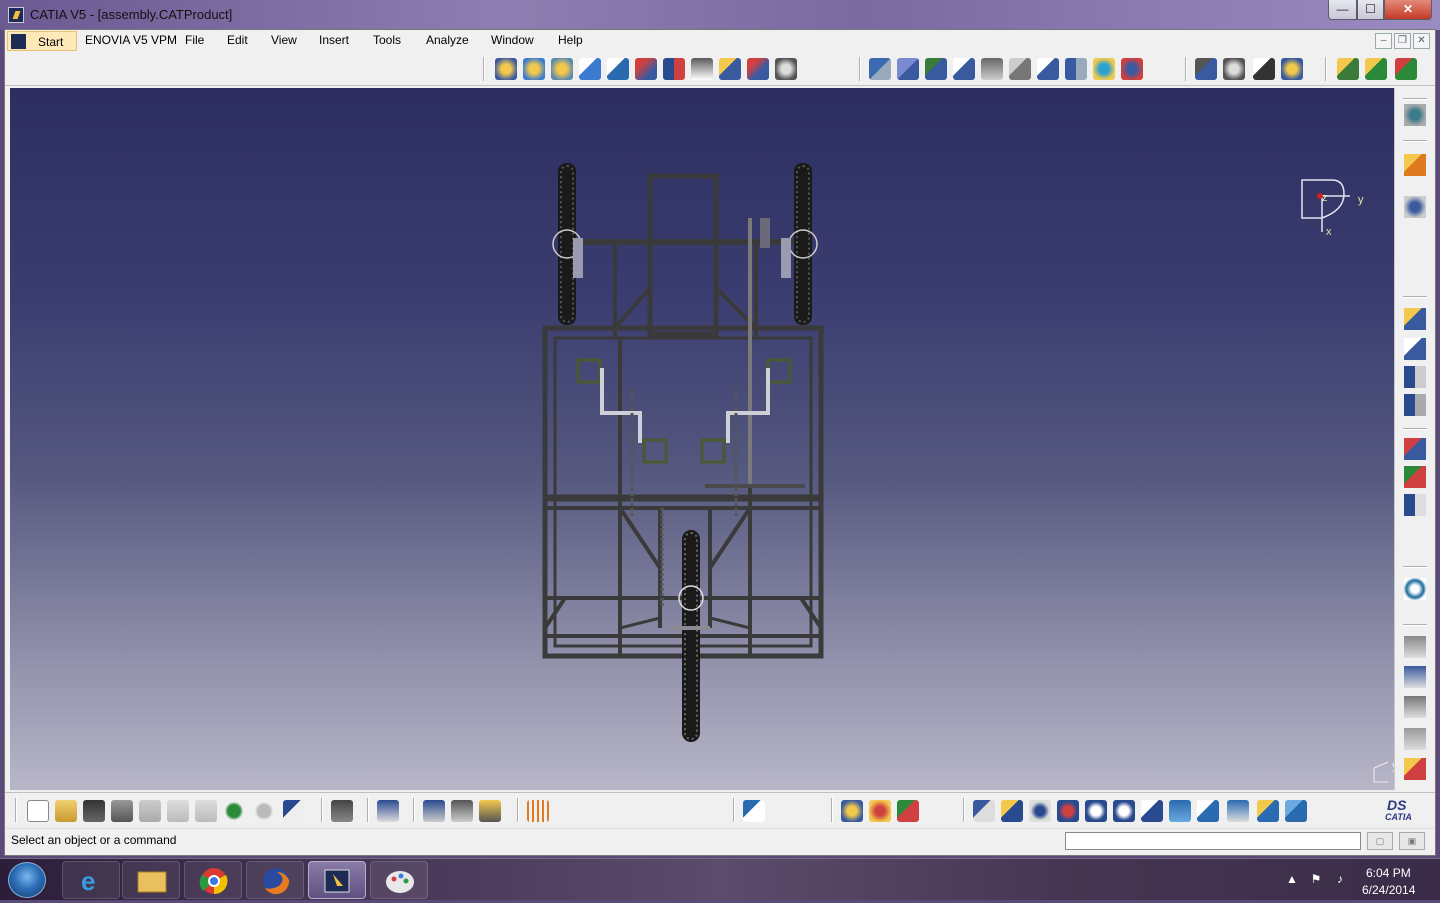  Describe the element at coordinates (206, 811) in the screenshot. I see `paste-icon` at that location.